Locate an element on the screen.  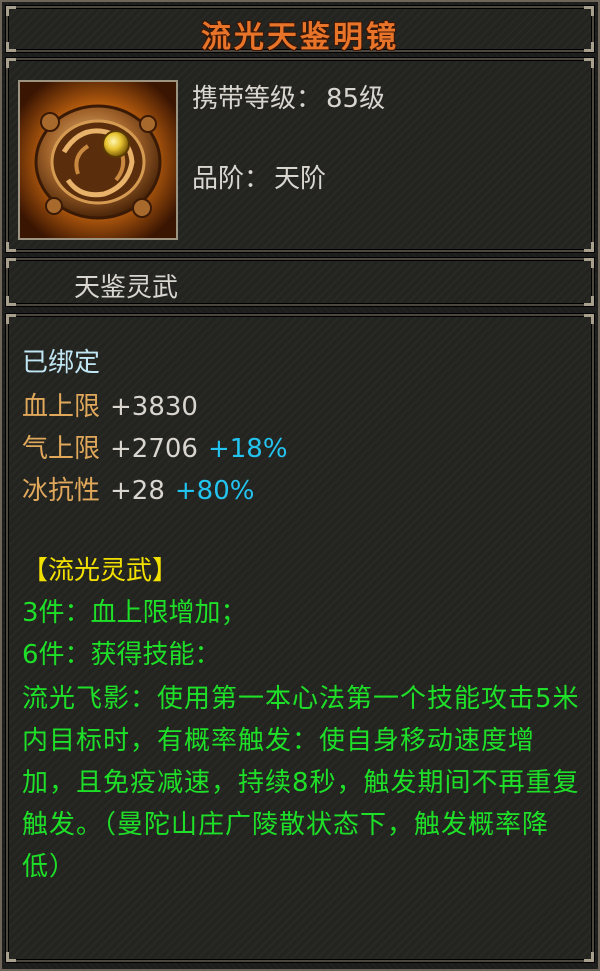
set-bonus-3: 3件：血上限增加； is located at coordinates (134, 613).